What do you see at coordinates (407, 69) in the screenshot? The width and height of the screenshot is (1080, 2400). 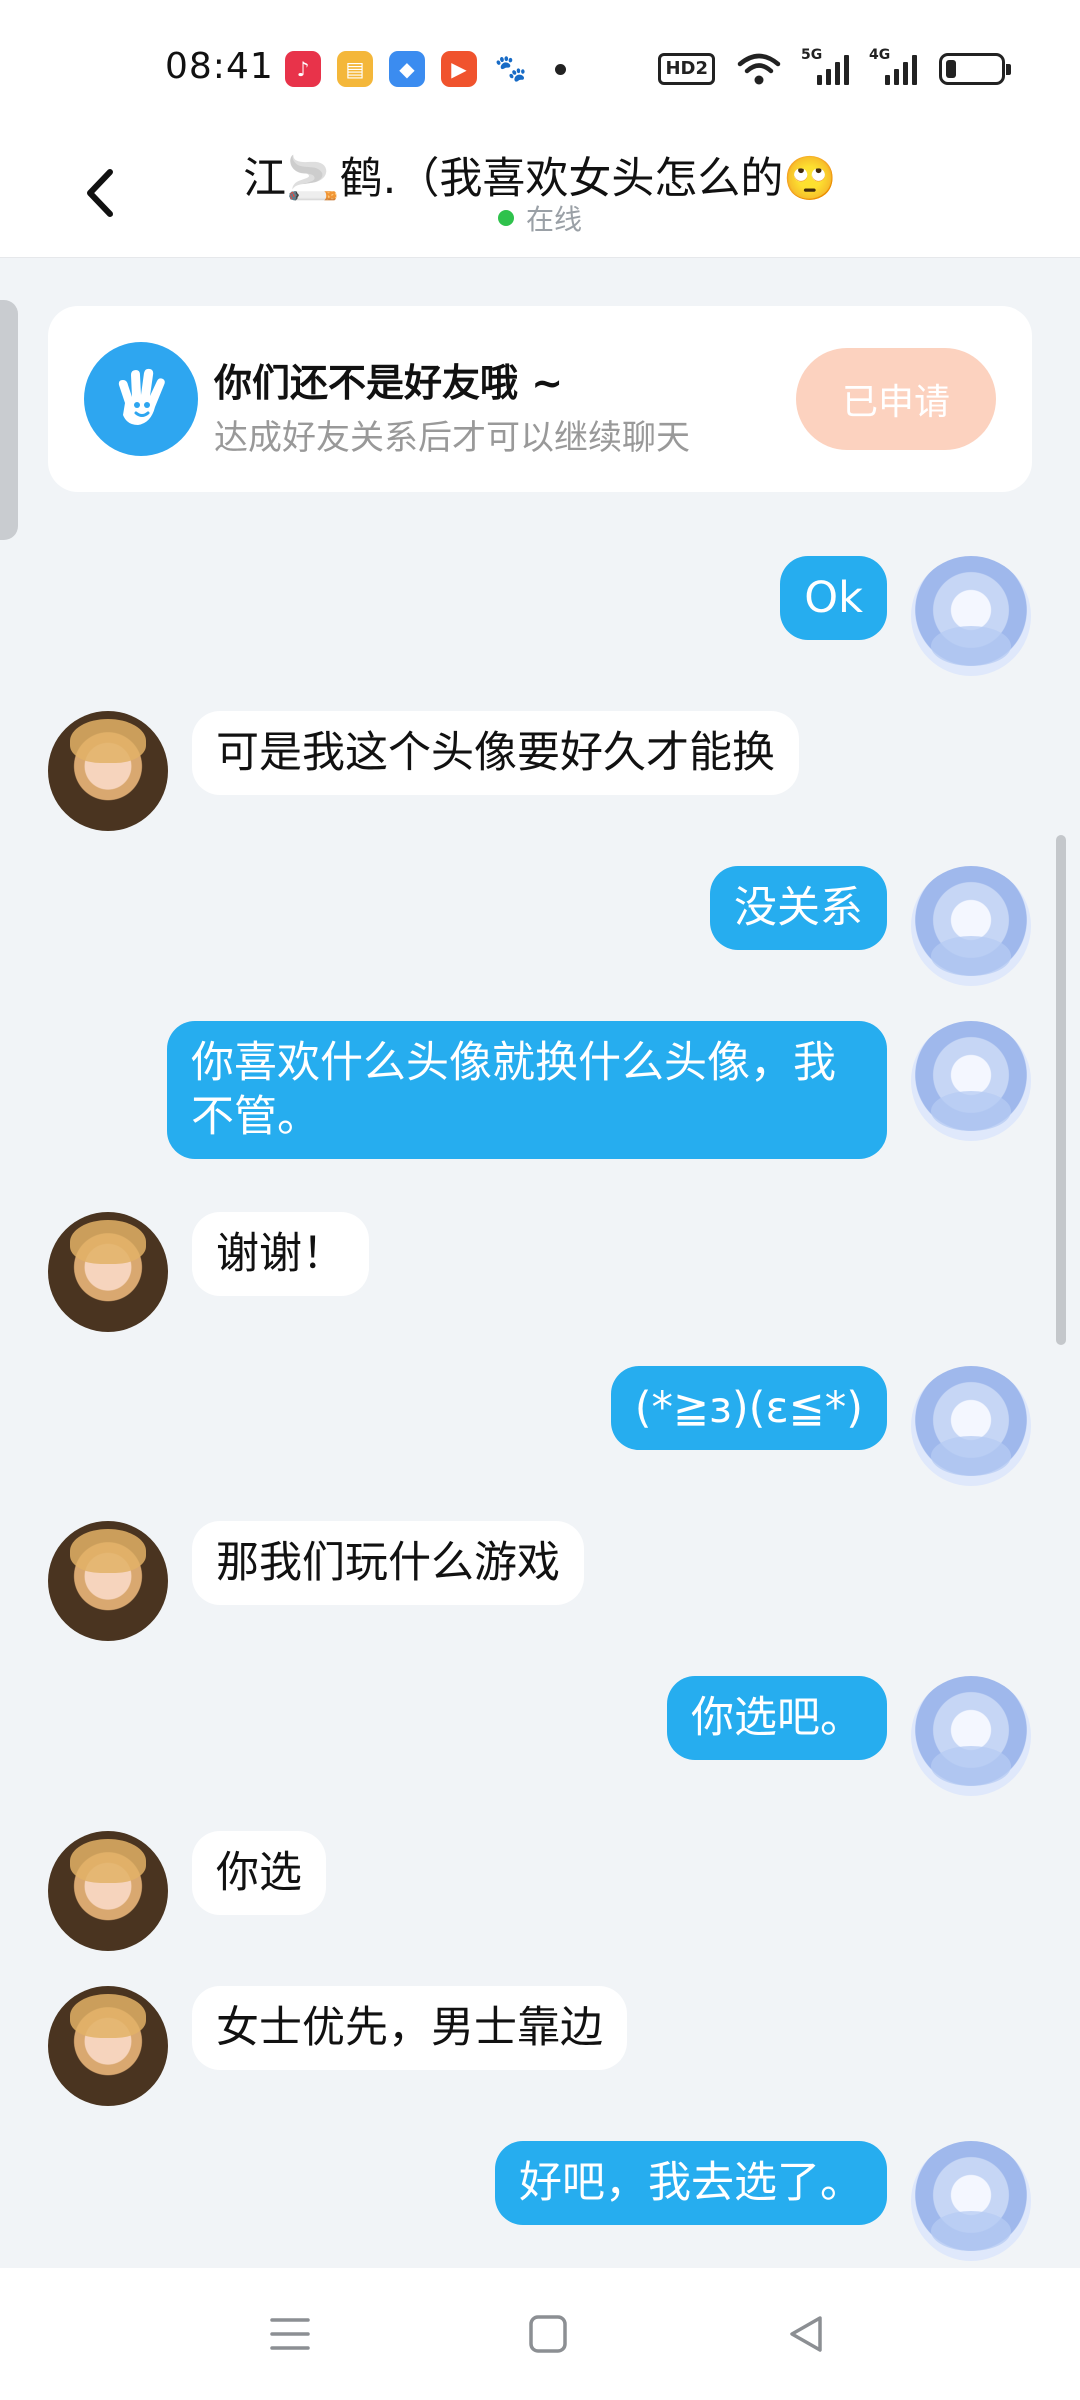 I see `browser-app-icon: ◆` at bounding box center [407, 69].